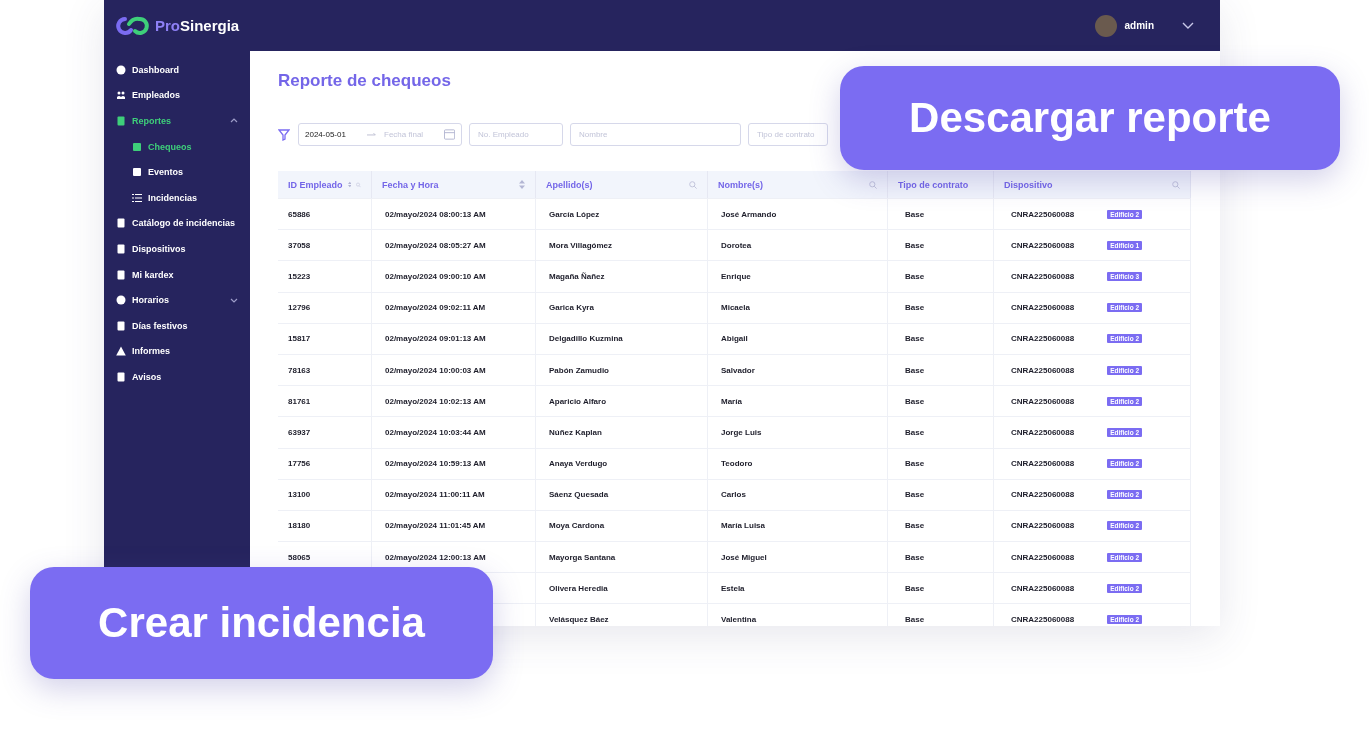  What do you see at coordinates (575, 432) in the screenshot?
I see `surname-cell: Núñez Kaplan` at bounding box center [575, 432].